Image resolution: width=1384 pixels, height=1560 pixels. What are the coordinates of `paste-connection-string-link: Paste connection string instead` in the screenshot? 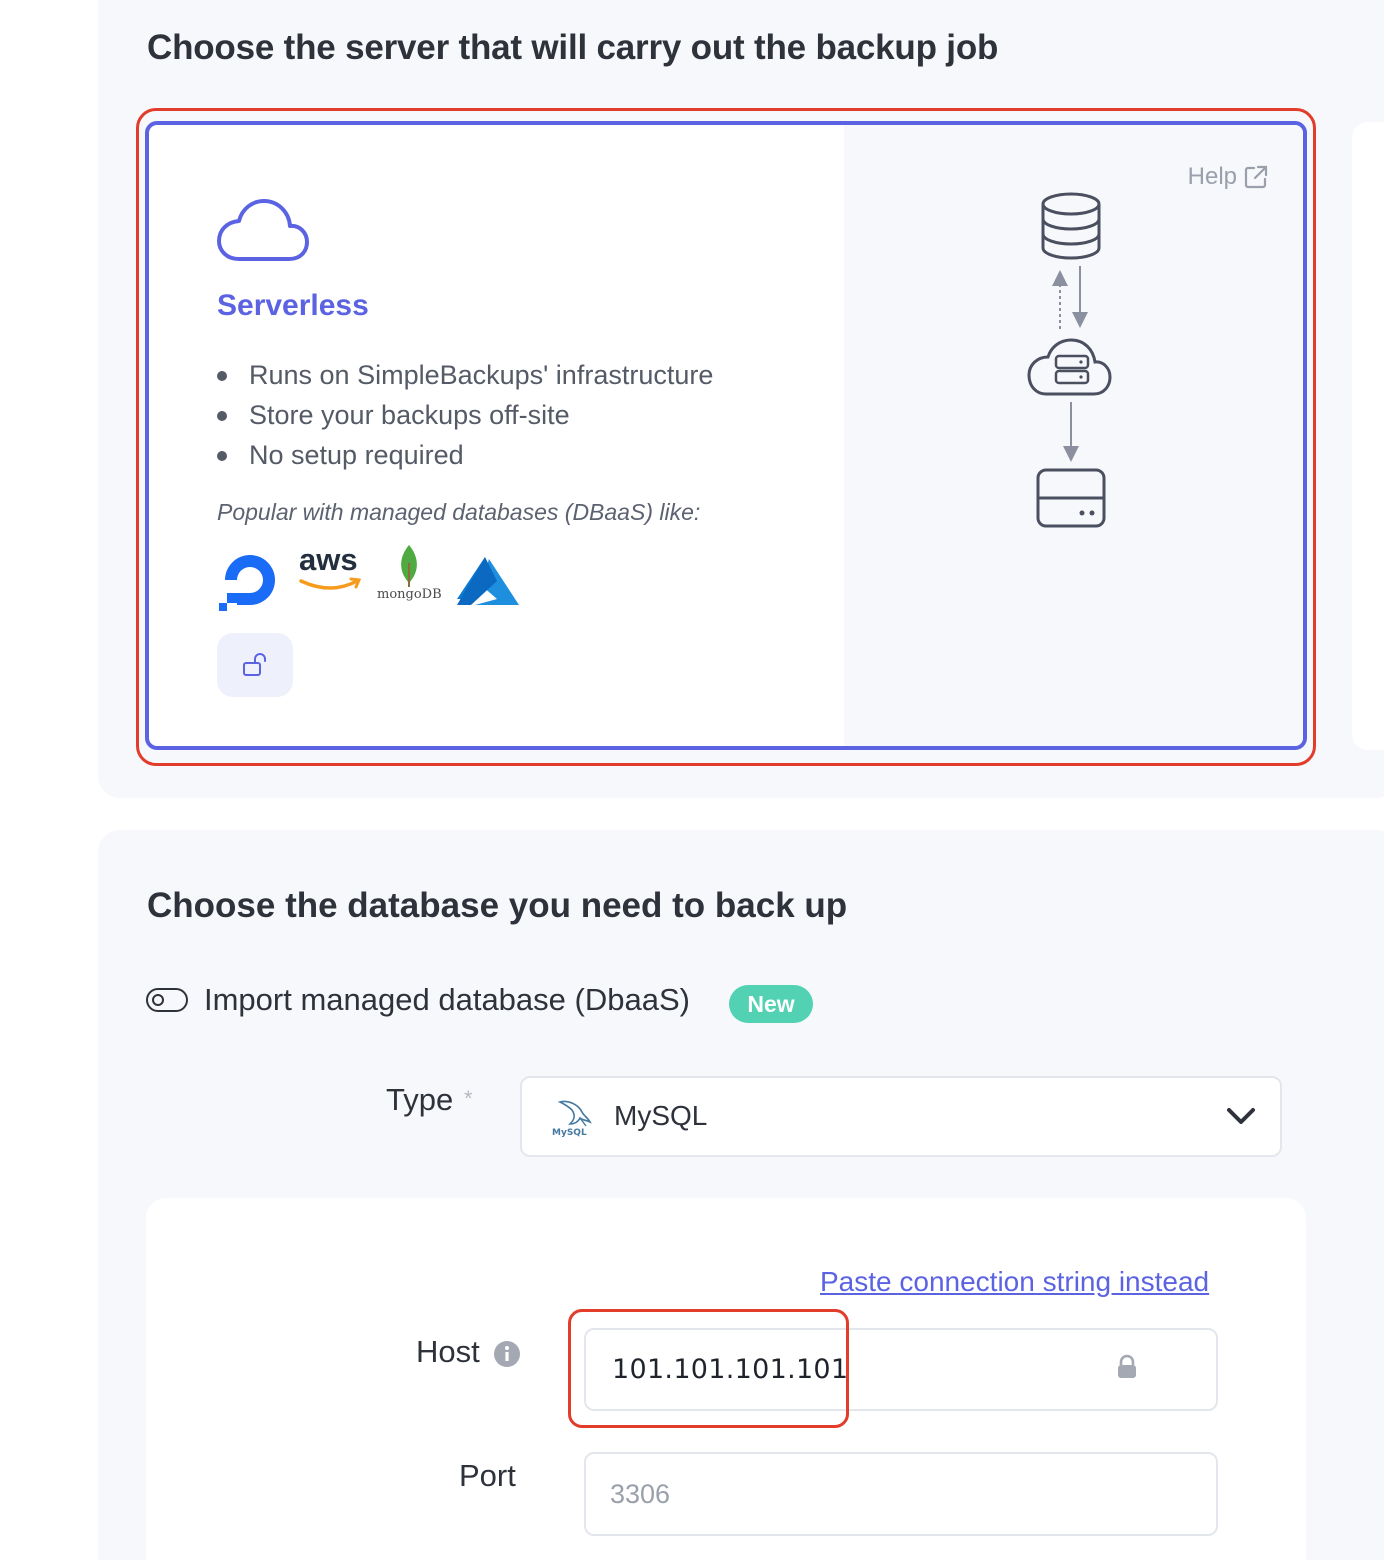 It's located at (1014, 1282).